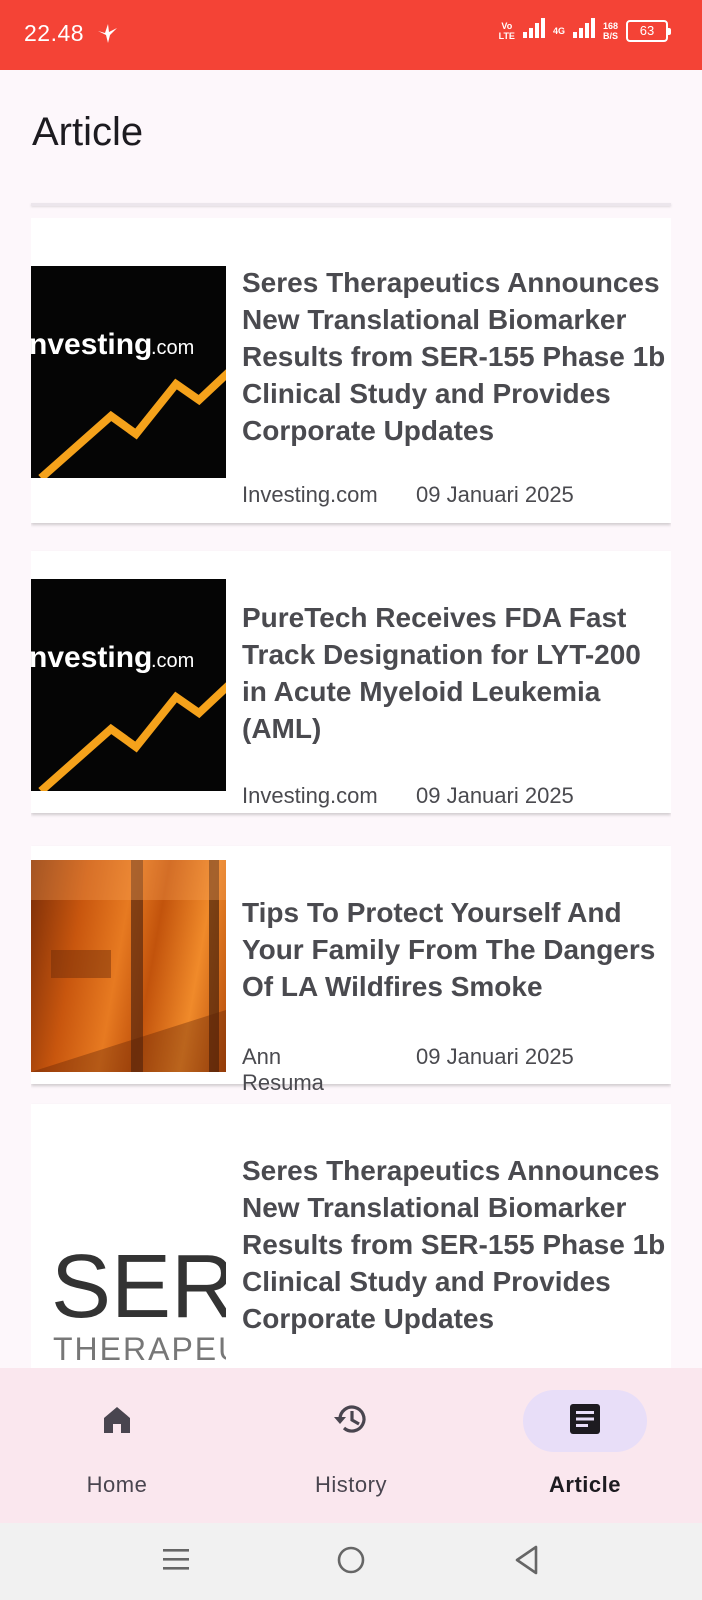 The height and width of the screenshot is (1600, 702). What do you see at coordinates (648, 30) in the screenshot?
I see `battery-icon: 63` at bounding box center [648, 30].